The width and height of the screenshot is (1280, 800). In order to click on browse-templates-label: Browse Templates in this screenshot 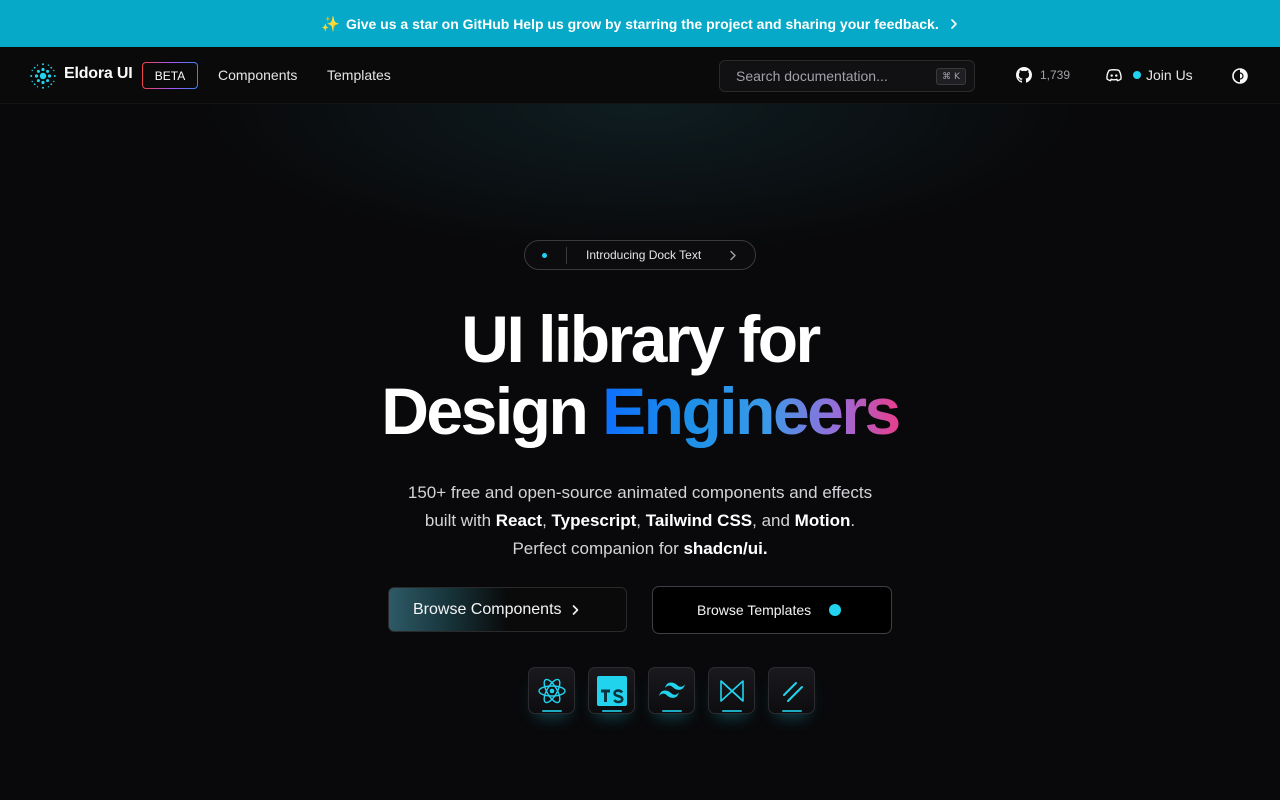, I will do `click(754, 610)`.